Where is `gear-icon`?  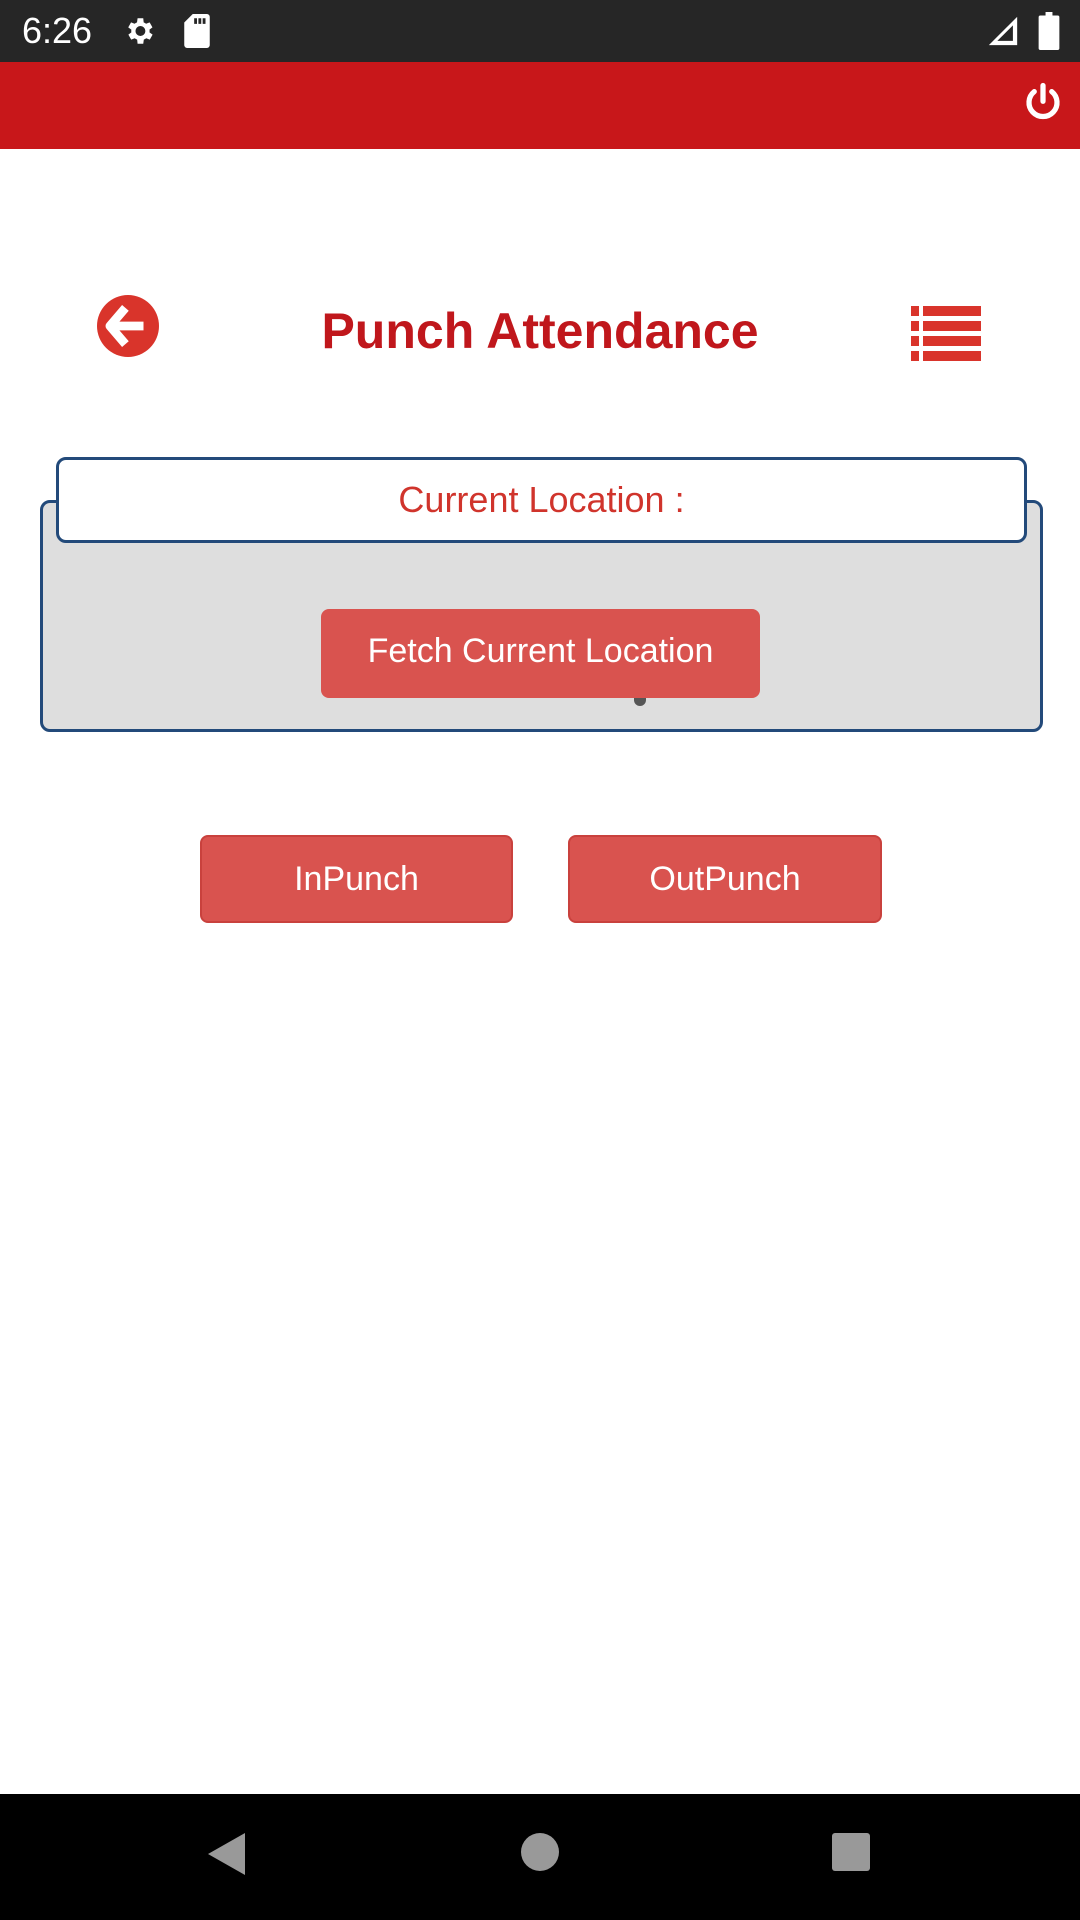
gear-icon is located at coordinates (140, 31).